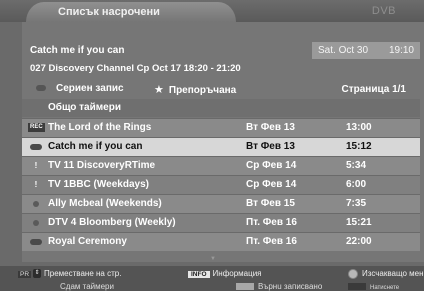  I want to click on pr-key: PR, so click(25, 274).